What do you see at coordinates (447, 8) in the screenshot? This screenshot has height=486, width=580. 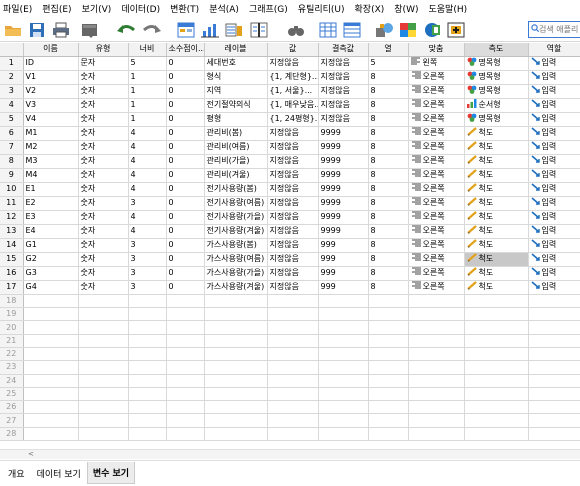 I see `menu-item: 도움말(H)` at bounding box center [447, 8].